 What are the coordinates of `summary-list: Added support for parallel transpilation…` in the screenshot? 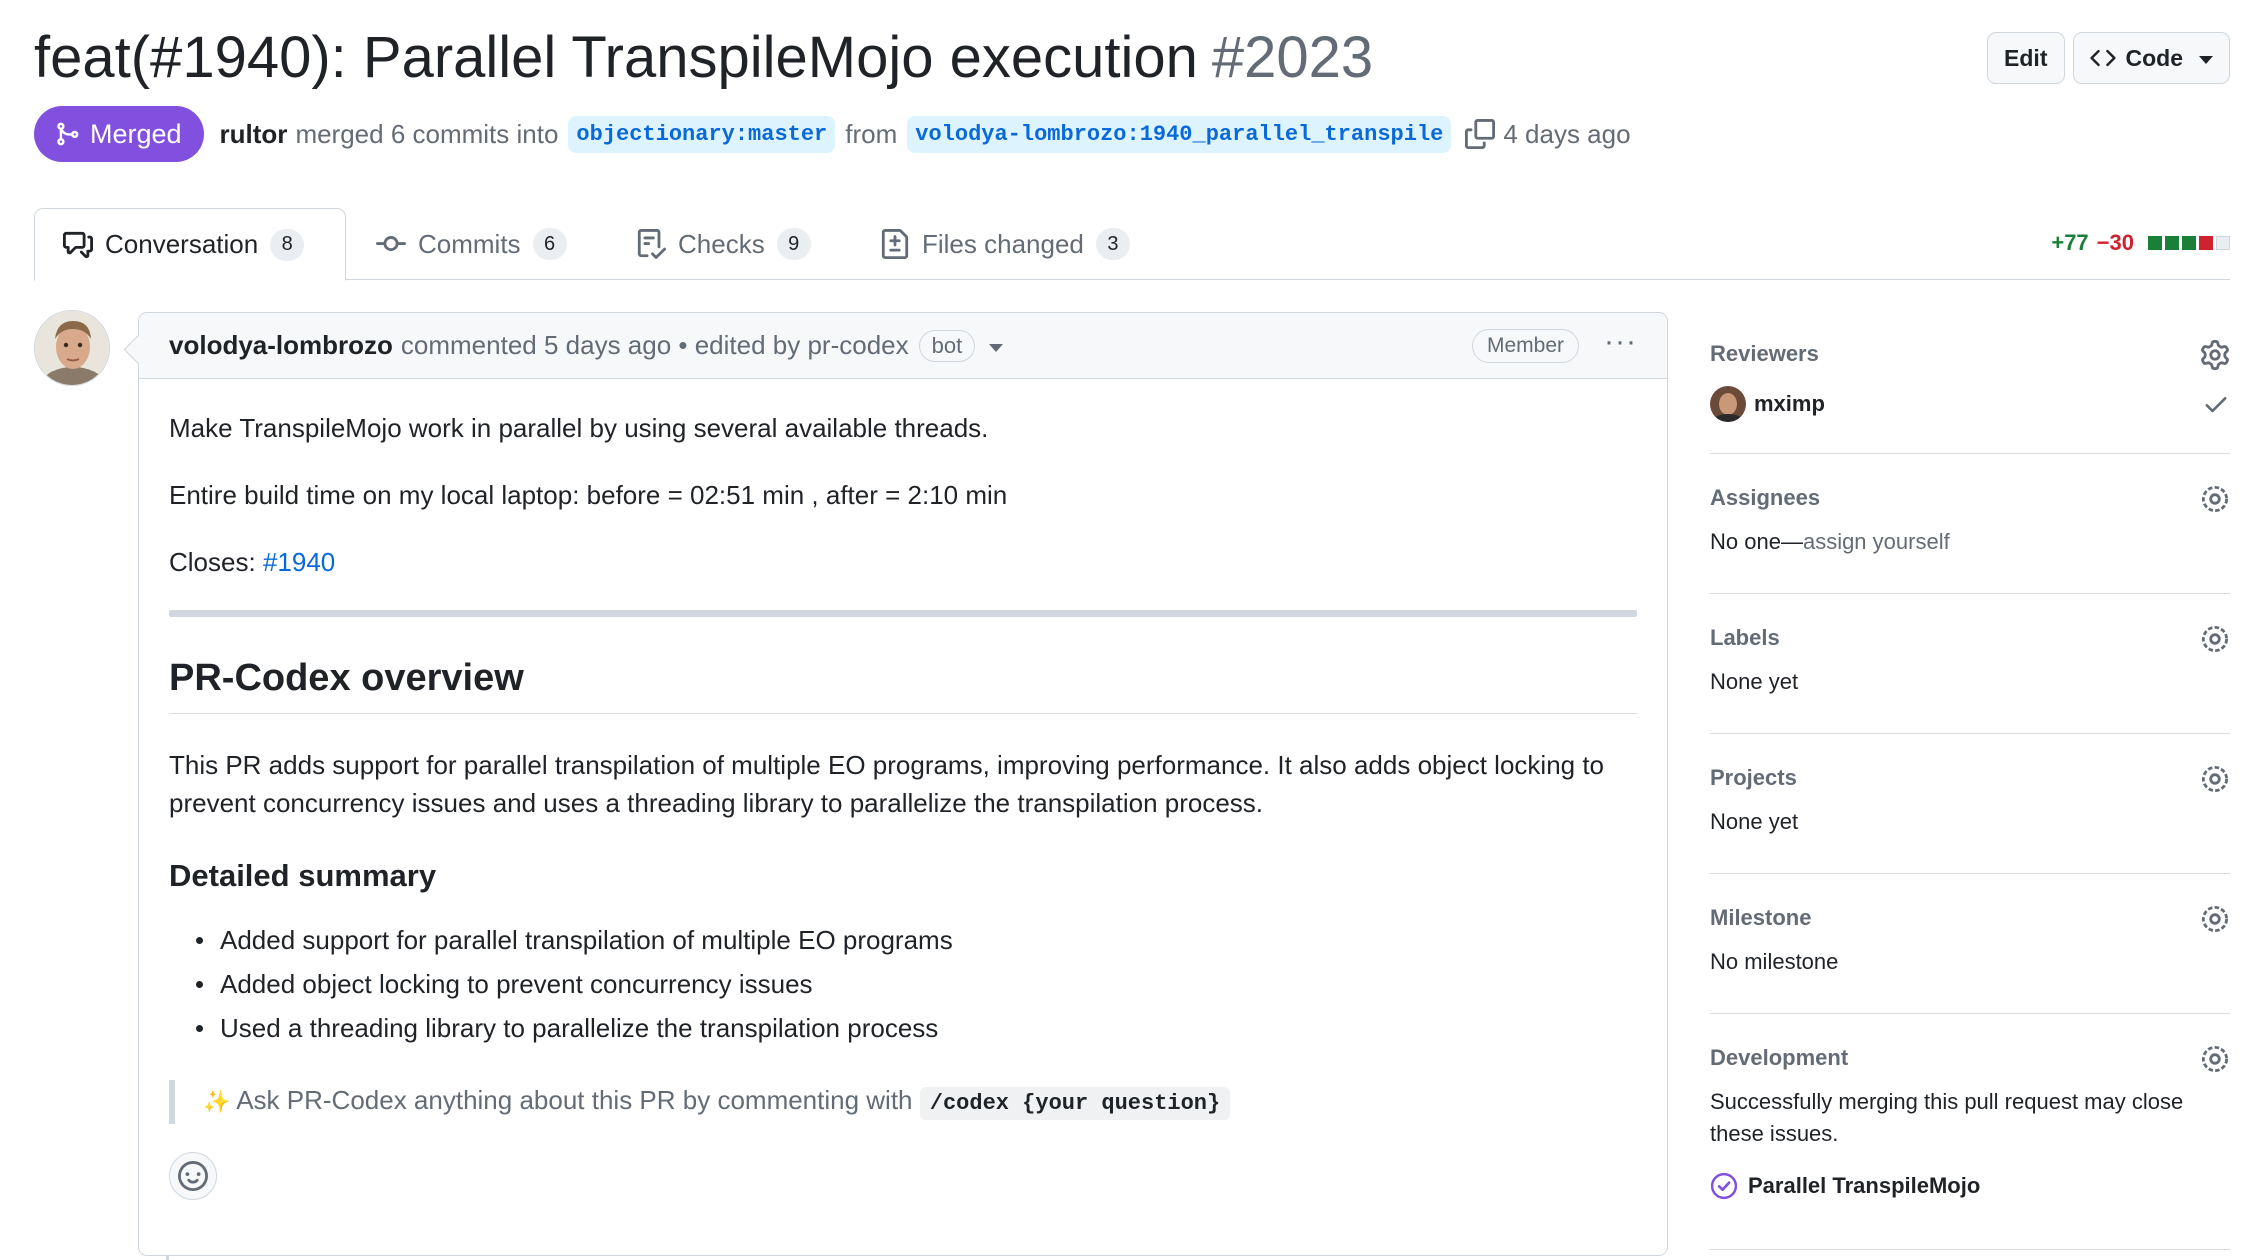 It's located at (903, 984).